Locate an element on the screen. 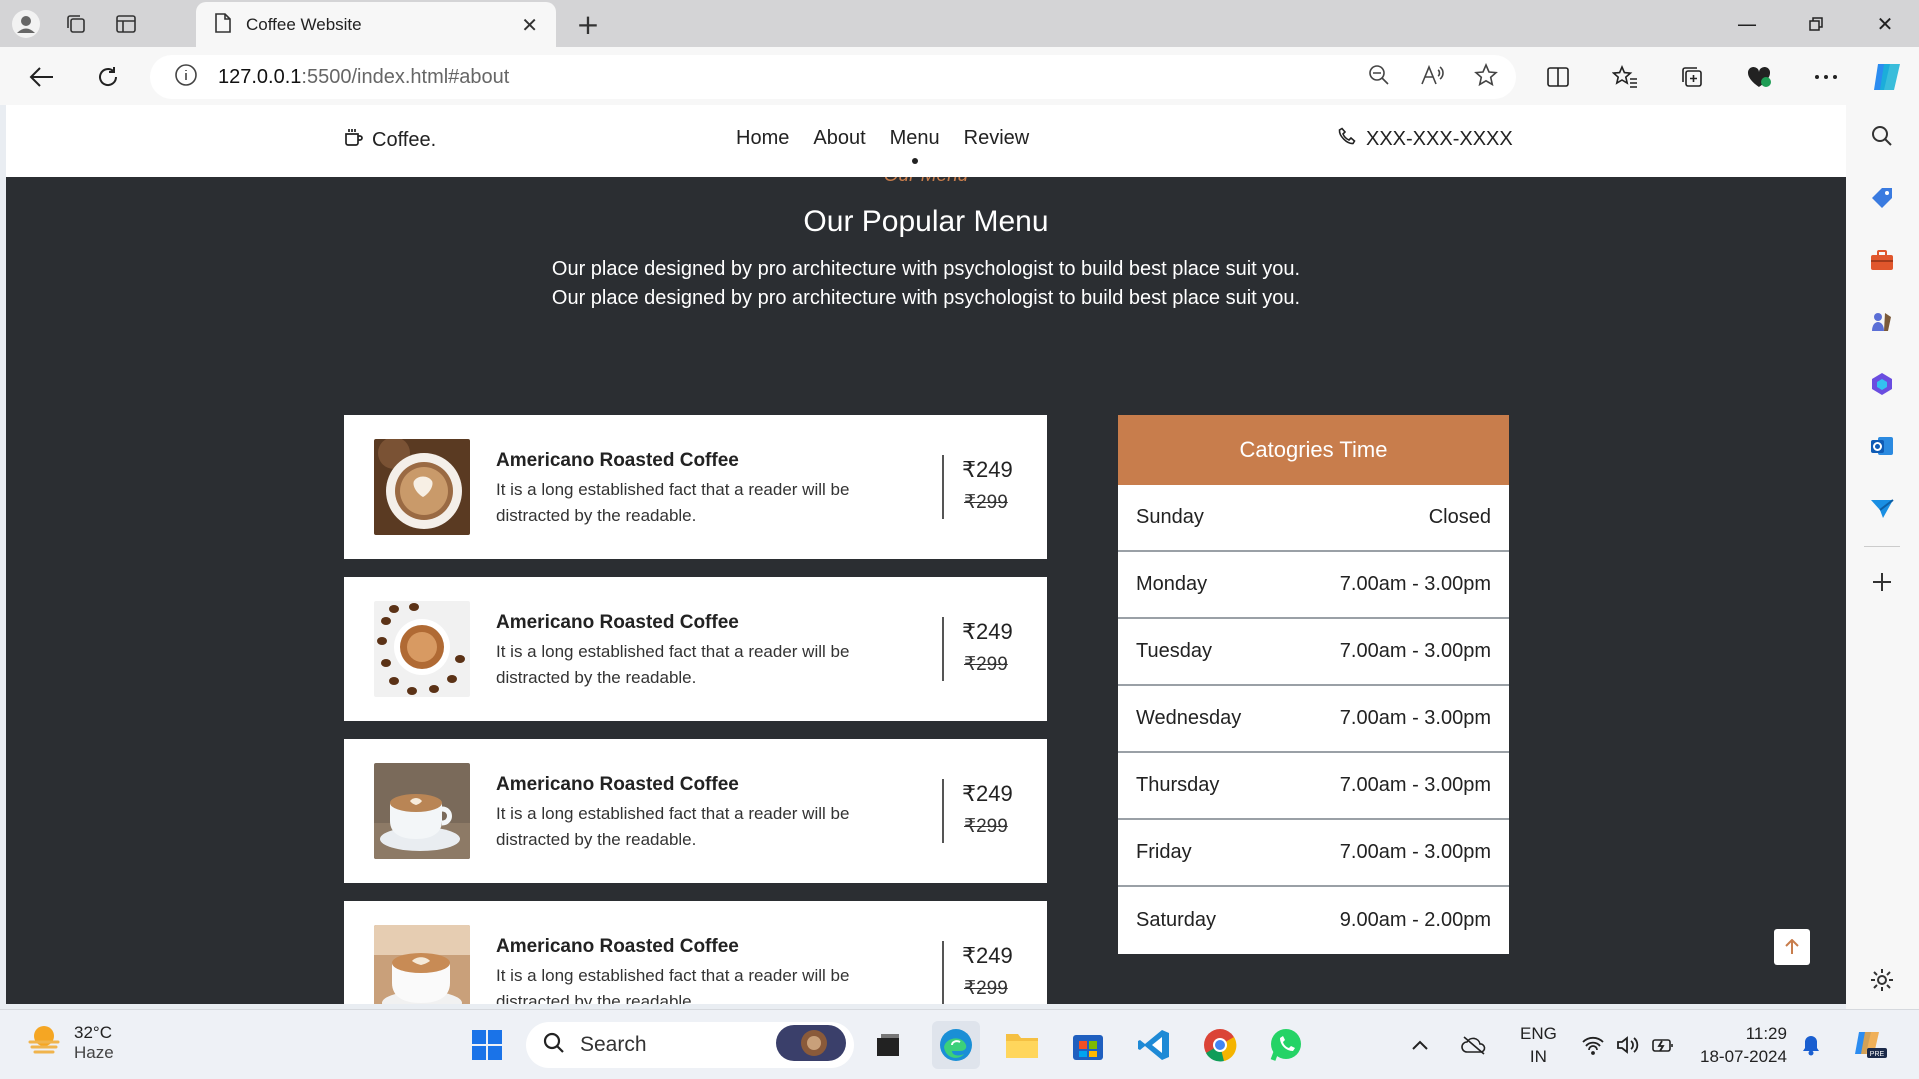 This screenshot has height=1079, width=1919. hours-row: Saturday 9.00am - 2.00pm is located at coordinates (1313, 920).